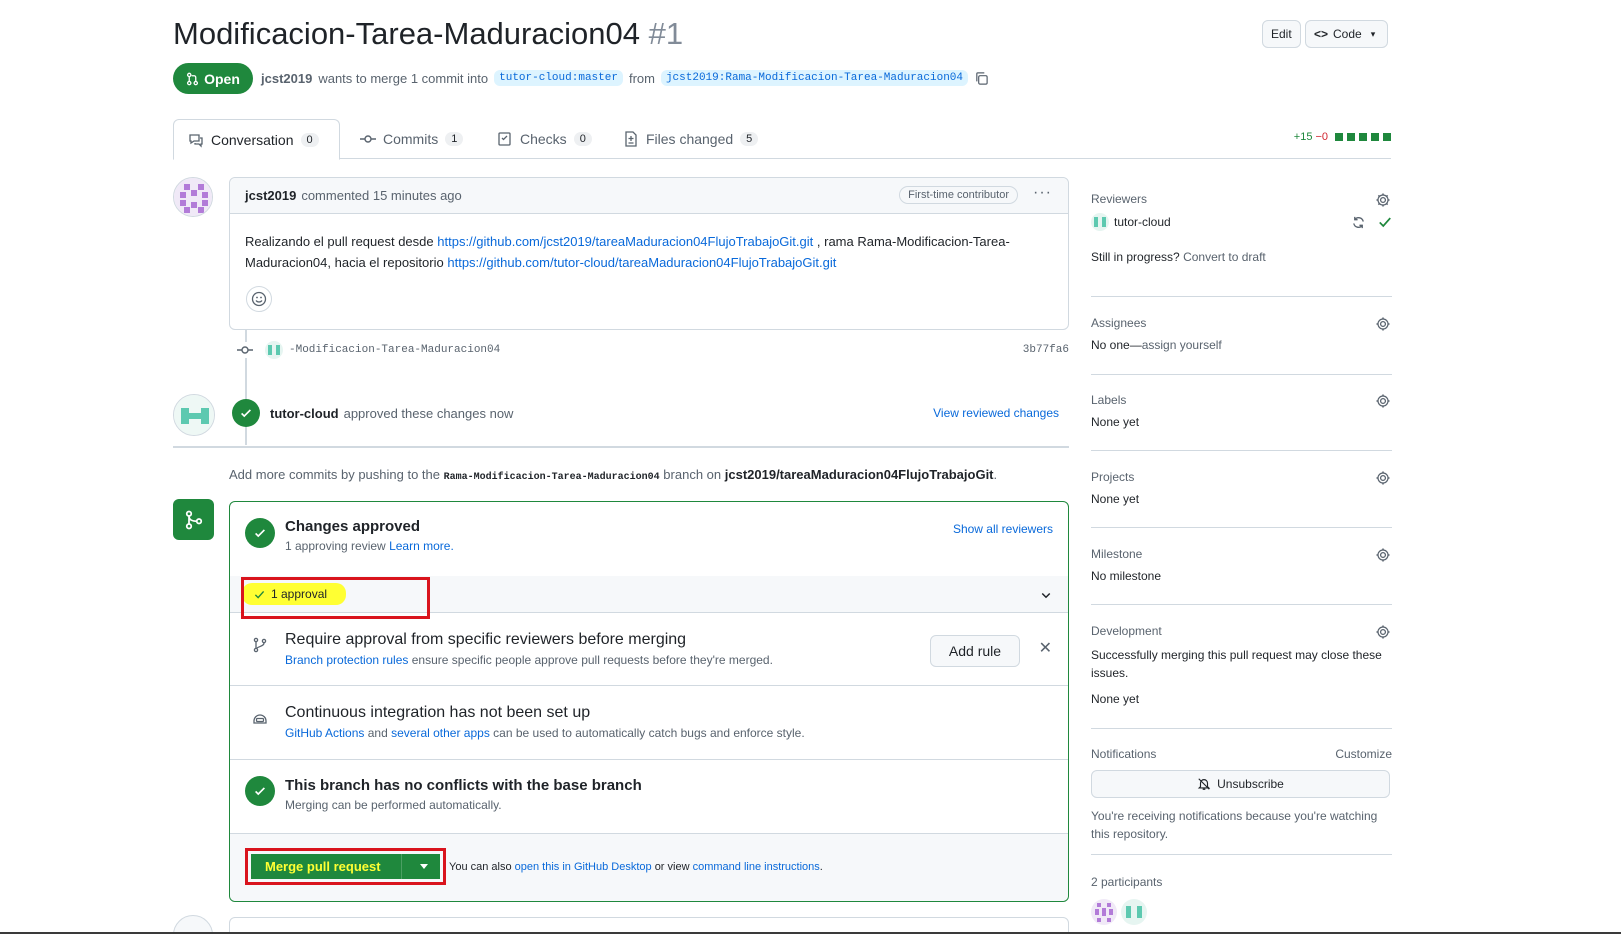  What do you see at coordinates (631, 139) in the screenshot?
I see `file-diff-icon` at bounding box center [631, 139].